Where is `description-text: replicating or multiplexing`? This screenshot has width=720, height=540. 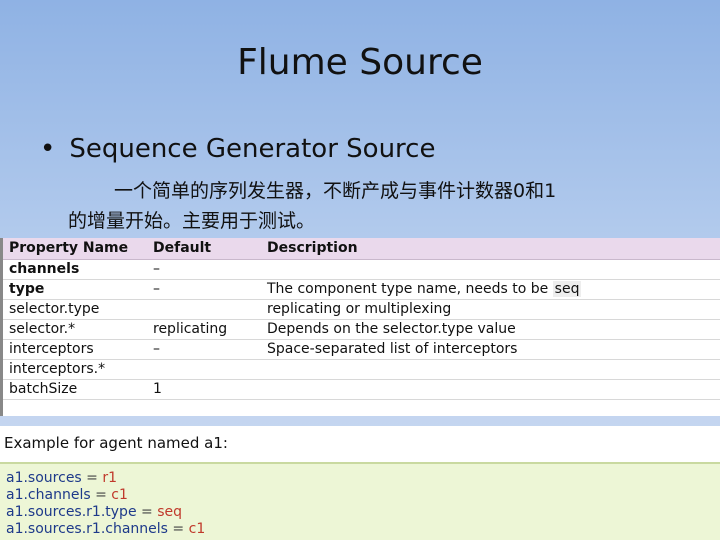 description-text: replicating or multiplexing is located at coordinates (359, 309).